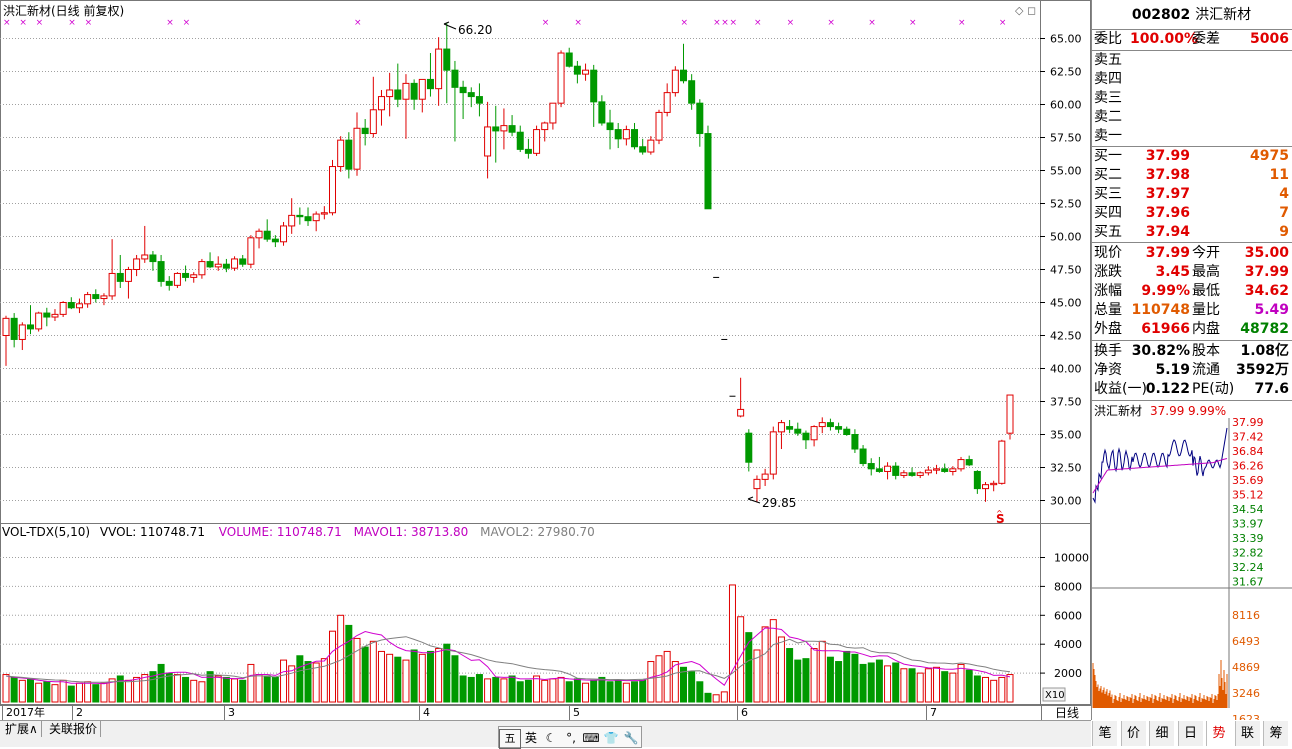 The image size is (1292, 749). I want to click on svg-text: 29.85, so click(779, 503).